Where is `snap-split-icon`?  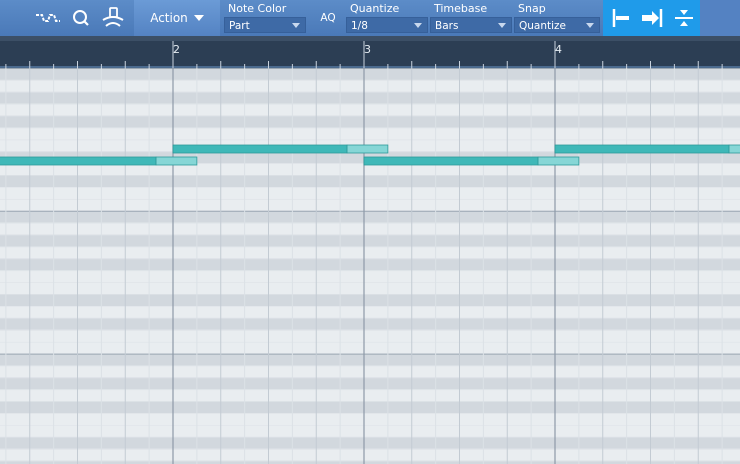 snap-split-icon is located at coordinates (684, 18).